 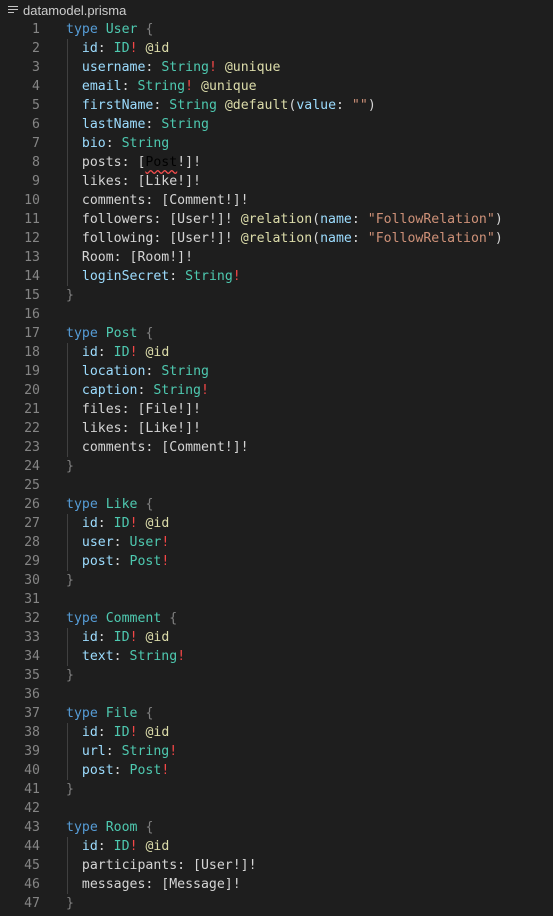 What do you see at coordinates (276, 162) in the screenshot?
I see `code-line: 8 posts: [Post!]!` at bounding box center [276, 162].